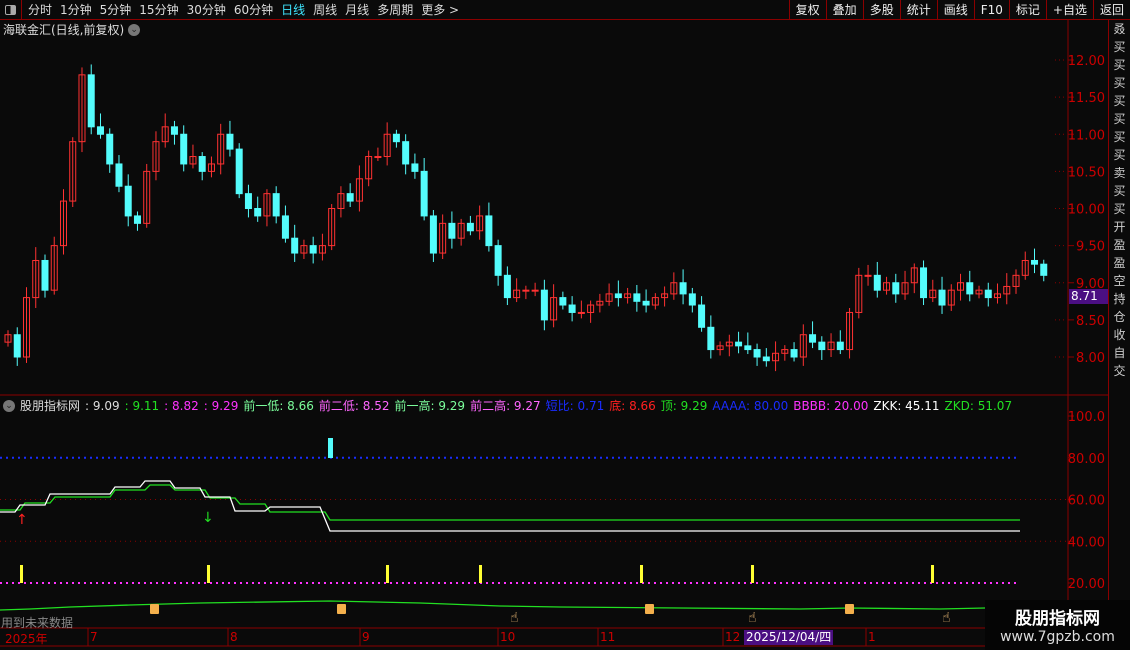  Describe the element at coordinates (684, 406) in the screenshot. I see `indicator-value: 顶: 9.29` at that location.